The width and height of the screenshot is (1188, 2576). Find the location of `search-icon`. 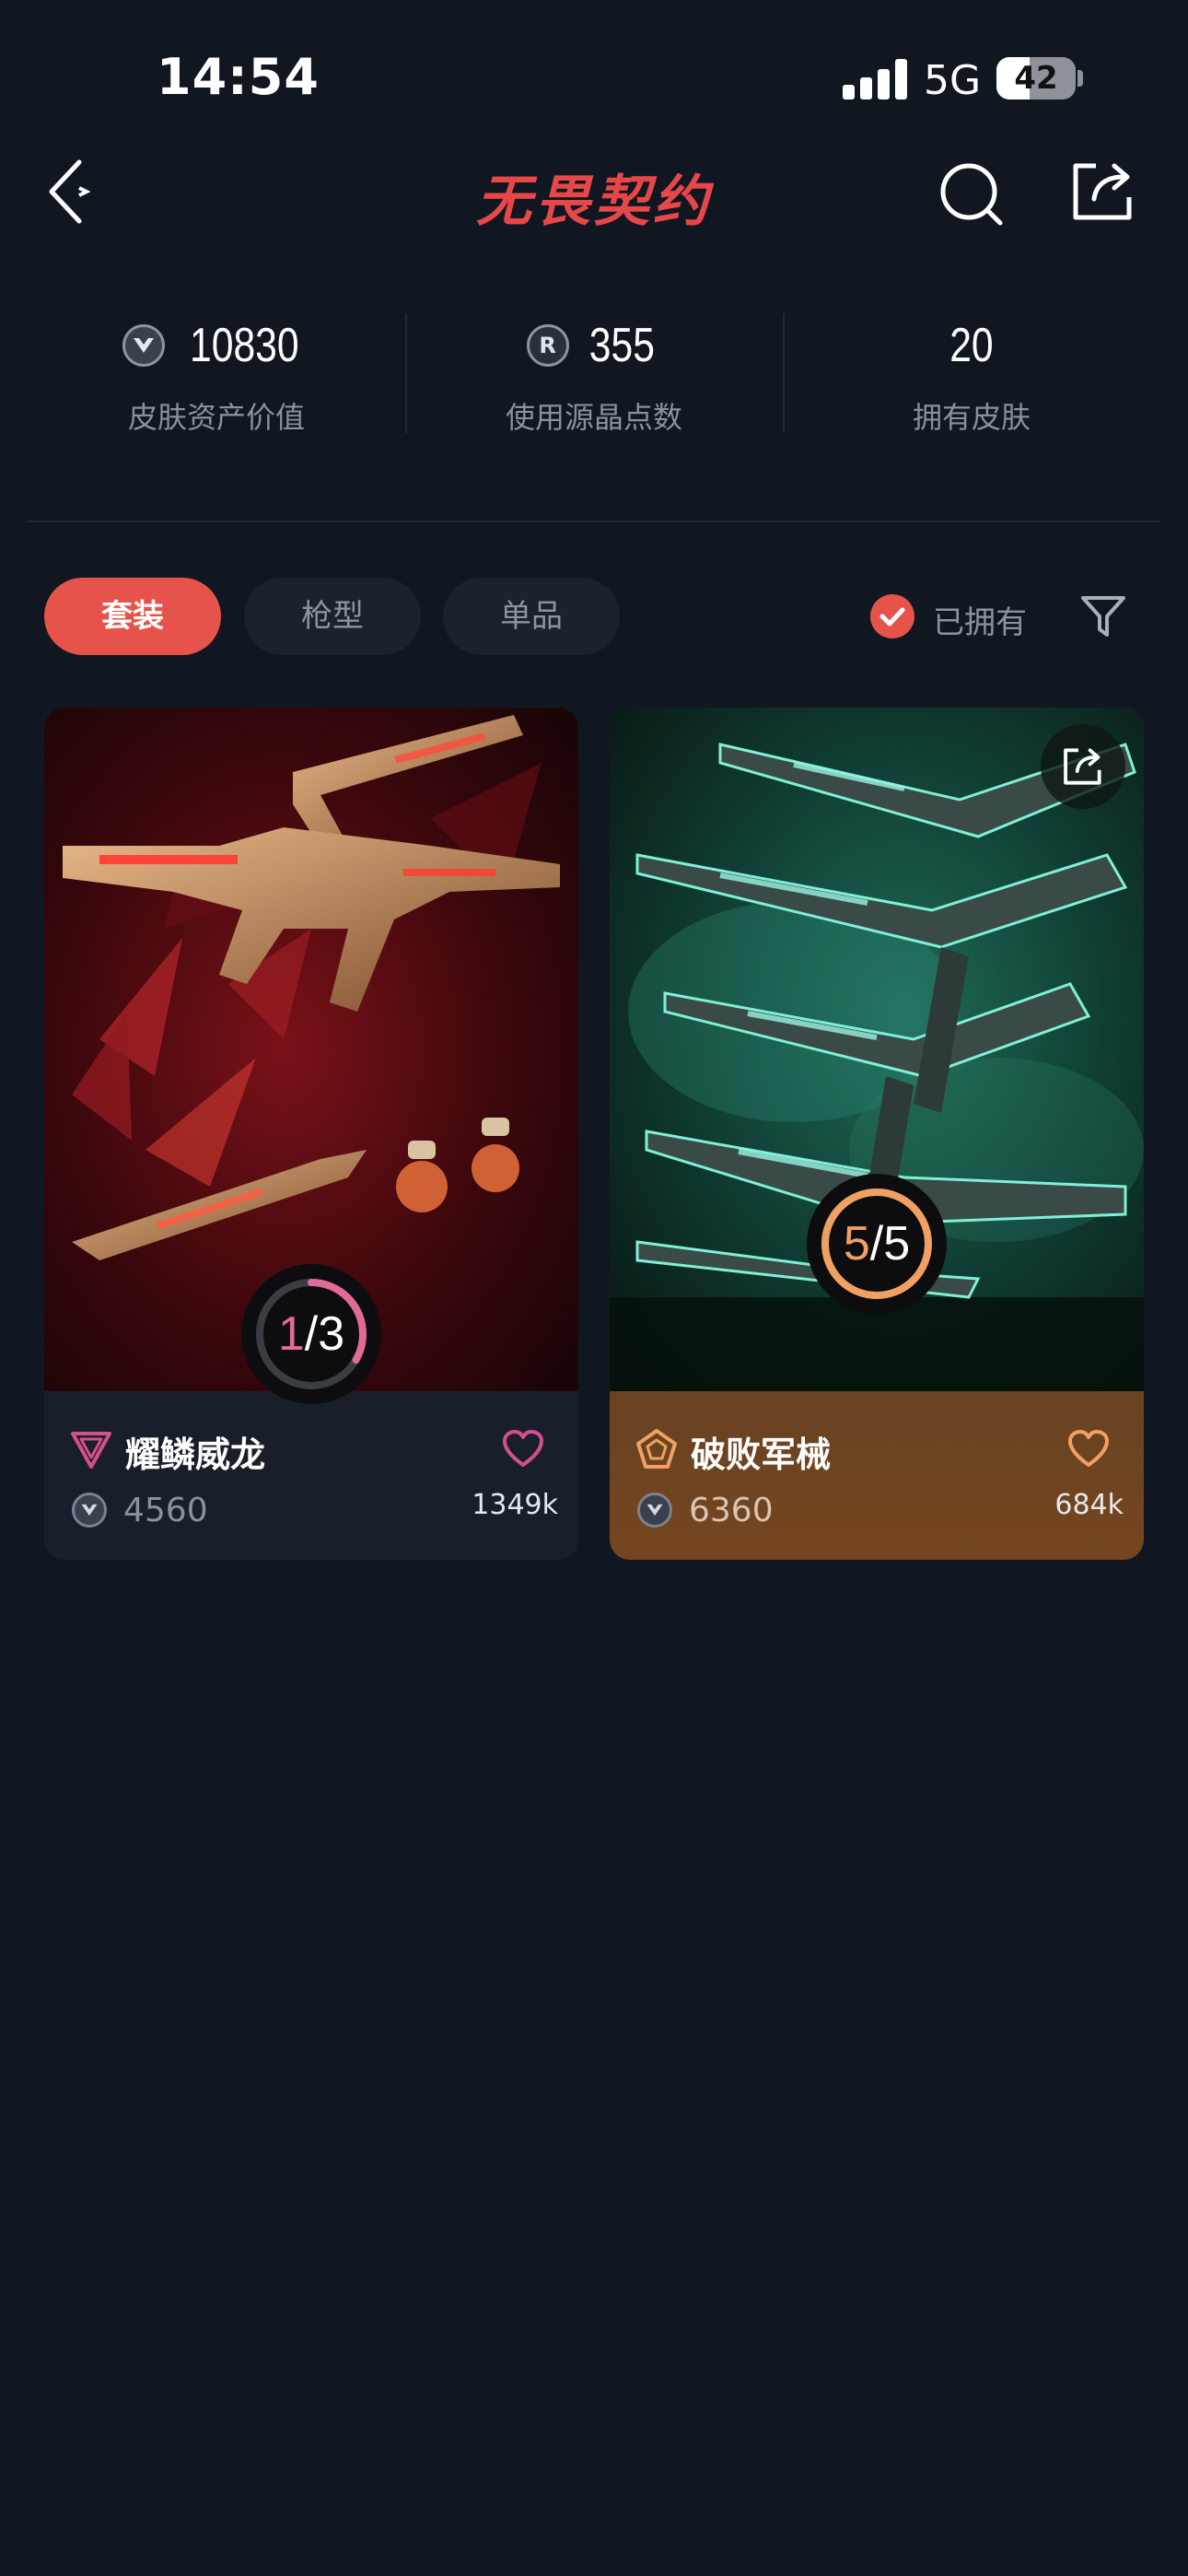

search-icon is located at coordinates (971, 195).